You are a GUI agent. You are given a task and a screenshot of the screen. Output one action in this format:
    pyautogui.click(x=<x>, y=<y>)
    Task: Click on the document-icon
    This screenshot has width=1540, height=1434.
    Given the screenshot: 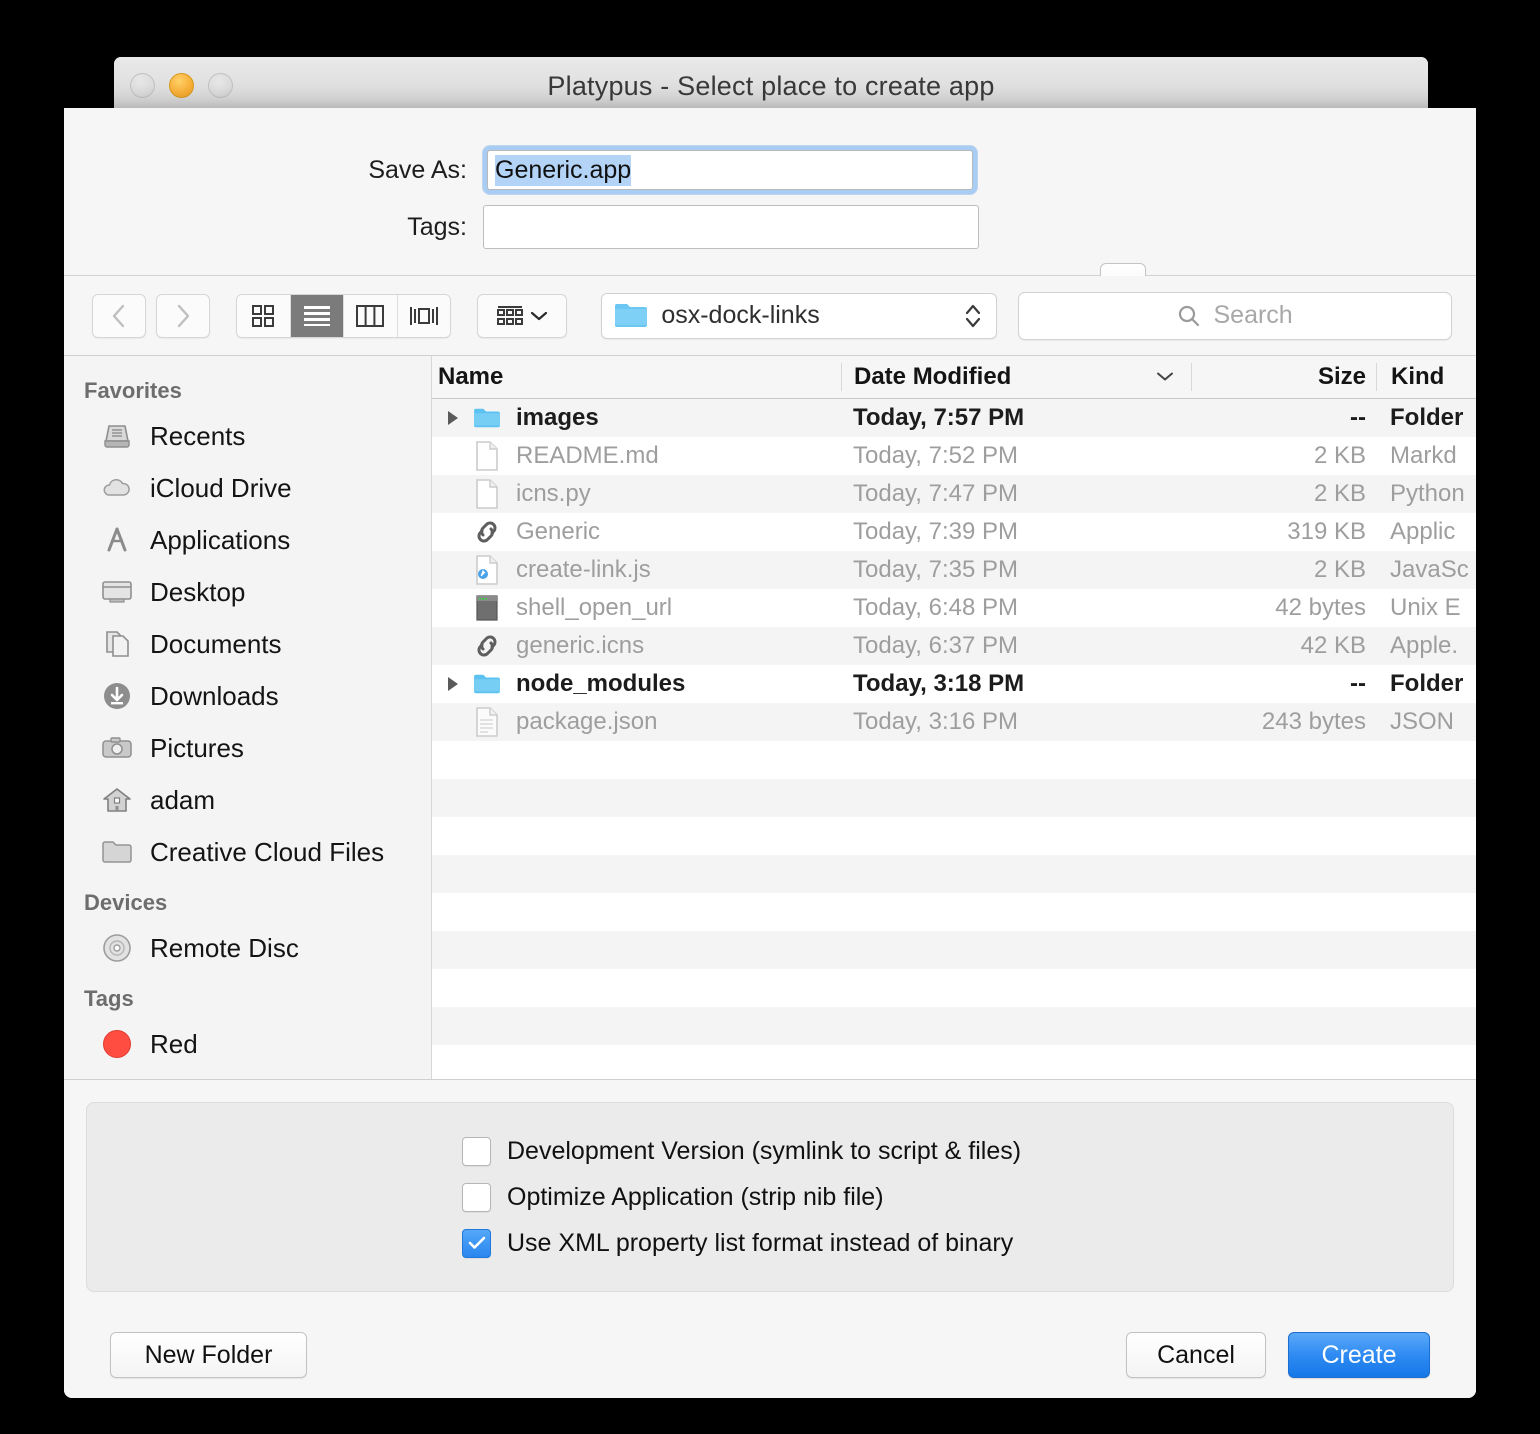 What is the action you would take?
    pyautogui.click(x=487, y=494)
    